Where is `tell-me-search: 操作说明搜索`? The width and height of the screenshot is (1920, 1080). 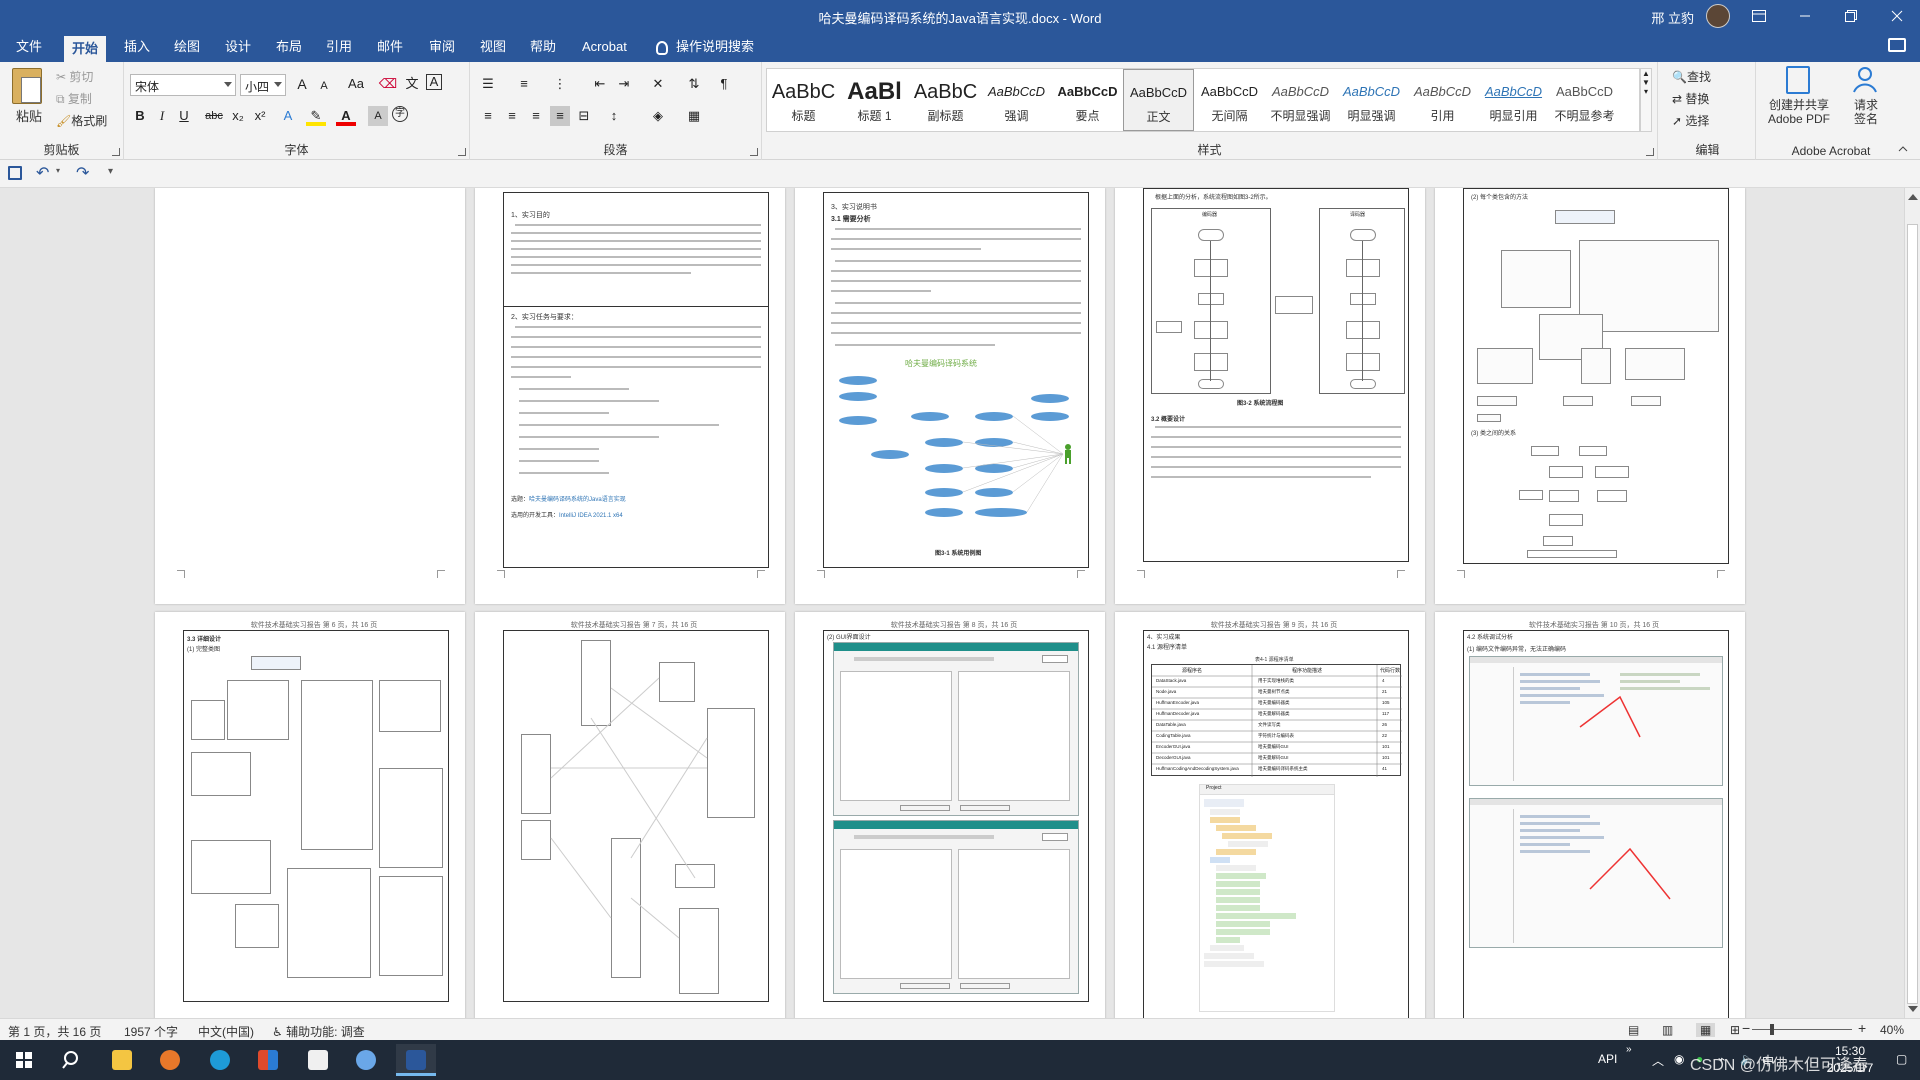 tell-me-search: 操作说明搜索 is located at coordinates (705, 47).